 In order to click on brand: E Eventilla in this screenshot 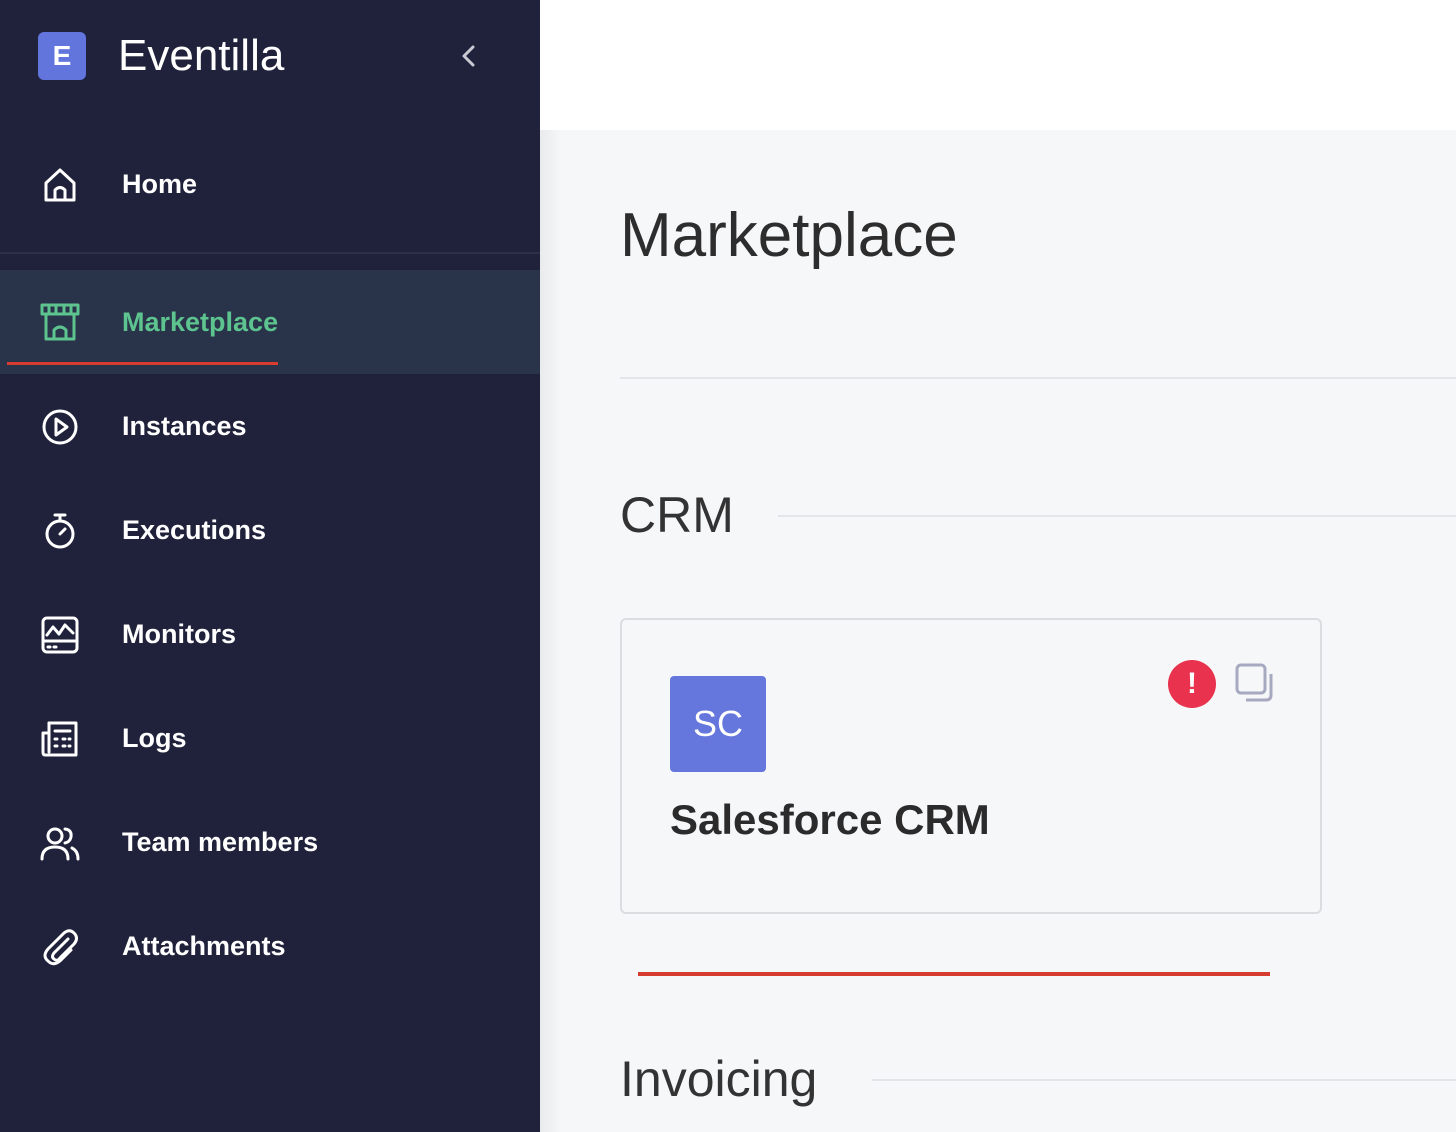, I will do `click(268, 56)`.